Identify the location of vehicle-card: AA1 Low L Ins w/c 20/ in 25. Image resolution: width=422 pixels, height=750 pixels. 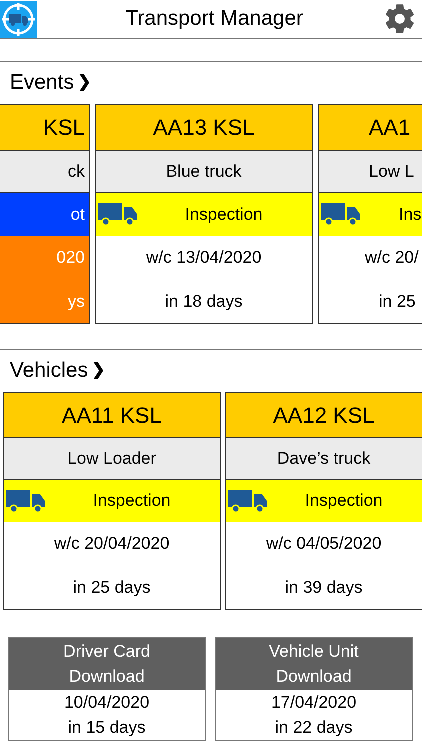
(370, 214).